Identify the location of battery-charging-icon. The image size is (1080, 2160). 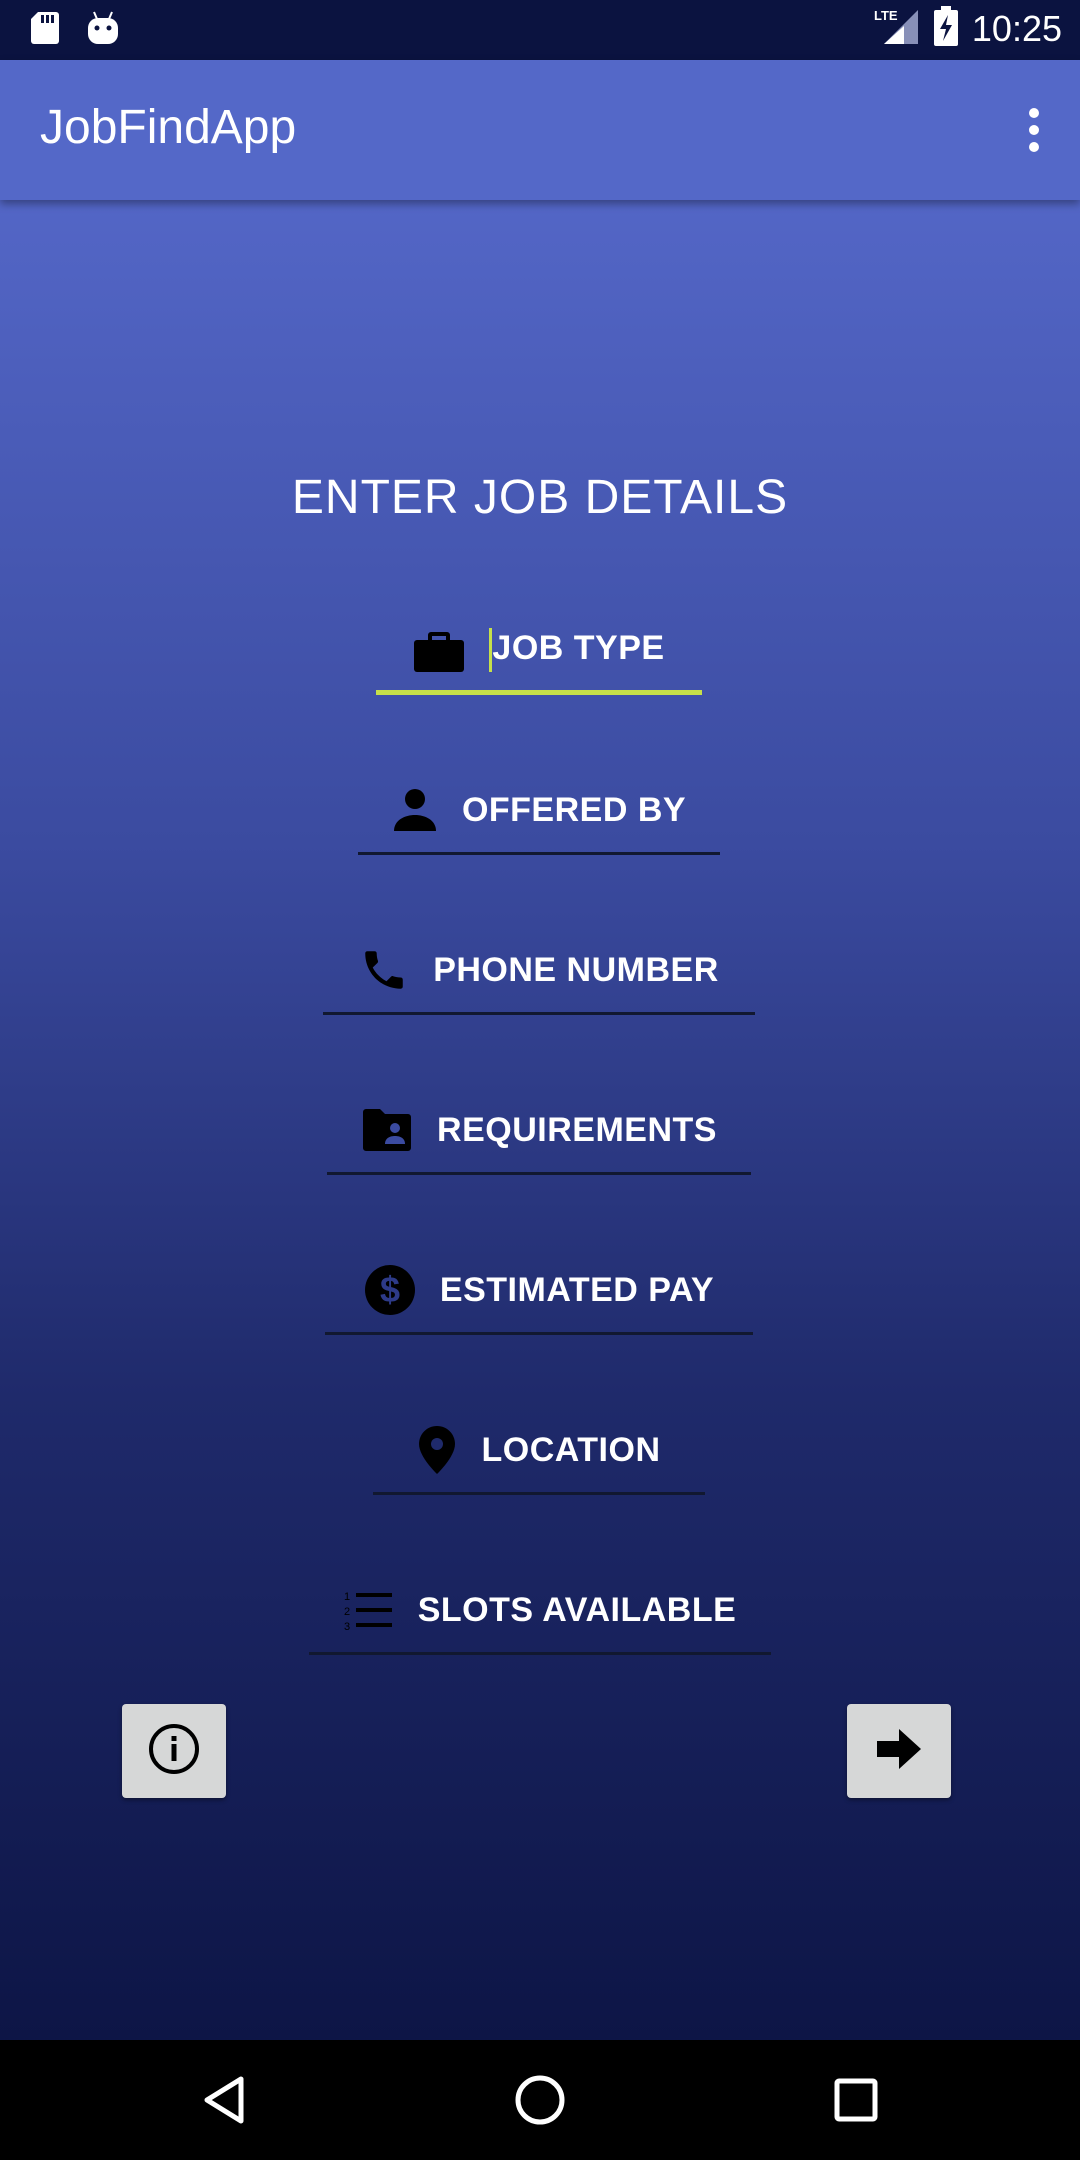
(945, 28).